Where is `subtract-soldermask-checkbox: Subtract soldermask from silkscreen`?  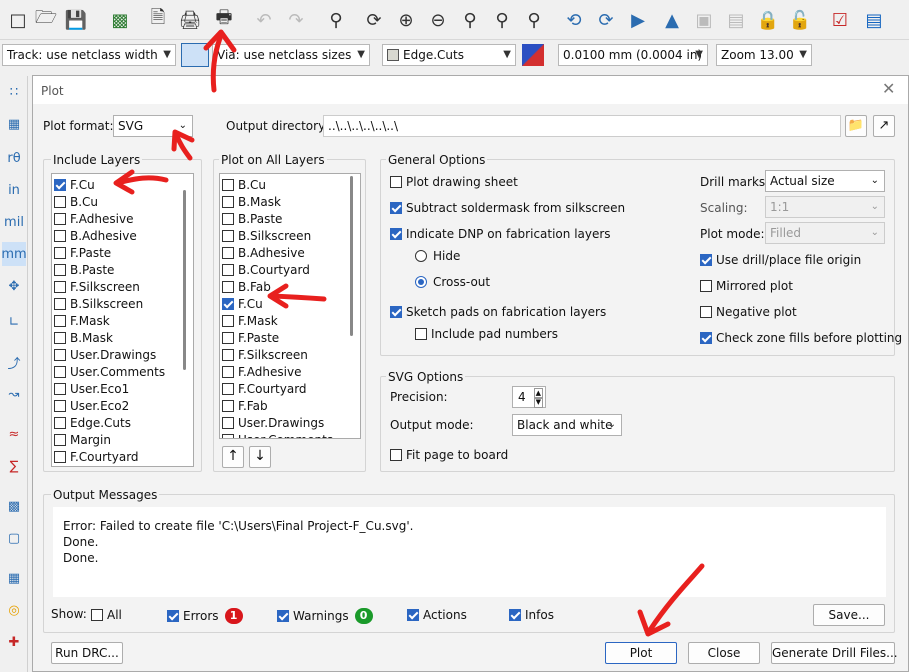
subtract-soldermask-checkbox: Subtract soldermask from silkscreen is located at coordinates (507, 208).